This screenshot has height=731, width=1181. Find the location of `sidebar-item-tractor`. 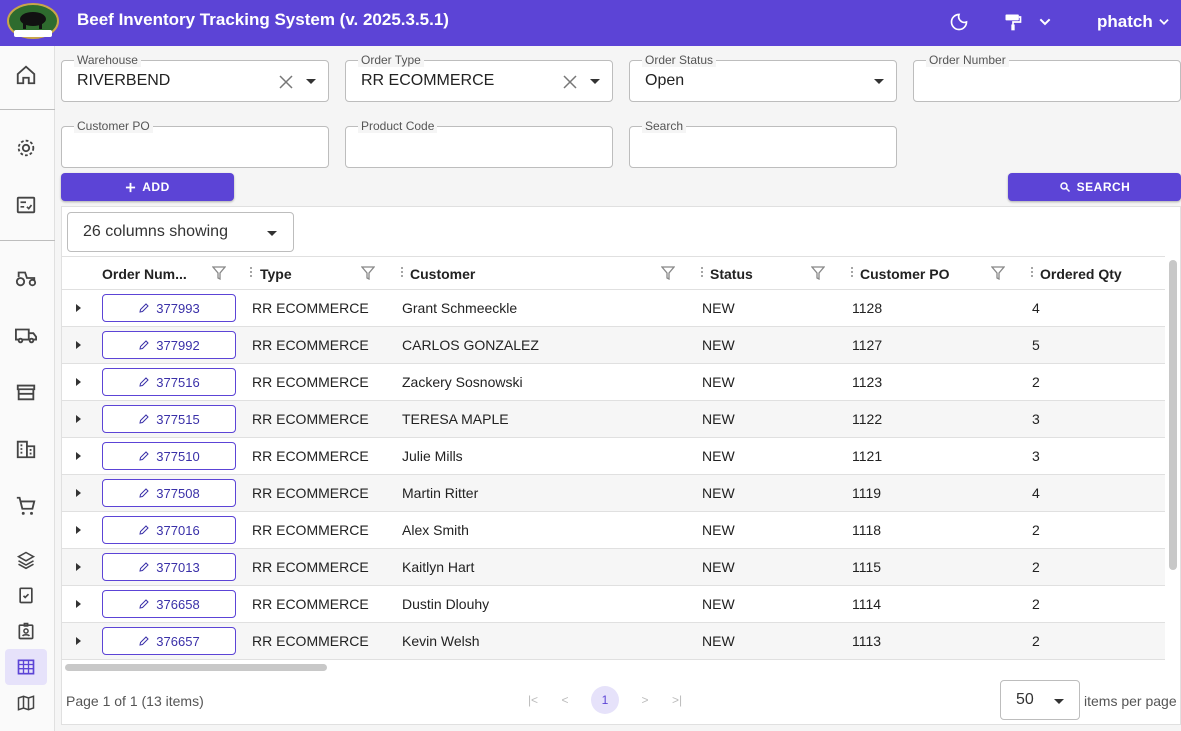

sidebar-item-tractor is located at coordinates (26, 278).